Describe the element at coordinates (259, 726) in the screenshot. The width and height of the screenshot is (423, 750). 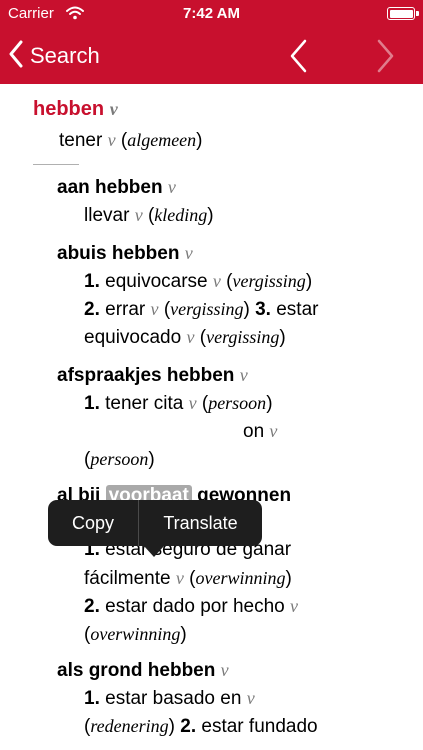
I see `translation-text: estar fundado` at that location.